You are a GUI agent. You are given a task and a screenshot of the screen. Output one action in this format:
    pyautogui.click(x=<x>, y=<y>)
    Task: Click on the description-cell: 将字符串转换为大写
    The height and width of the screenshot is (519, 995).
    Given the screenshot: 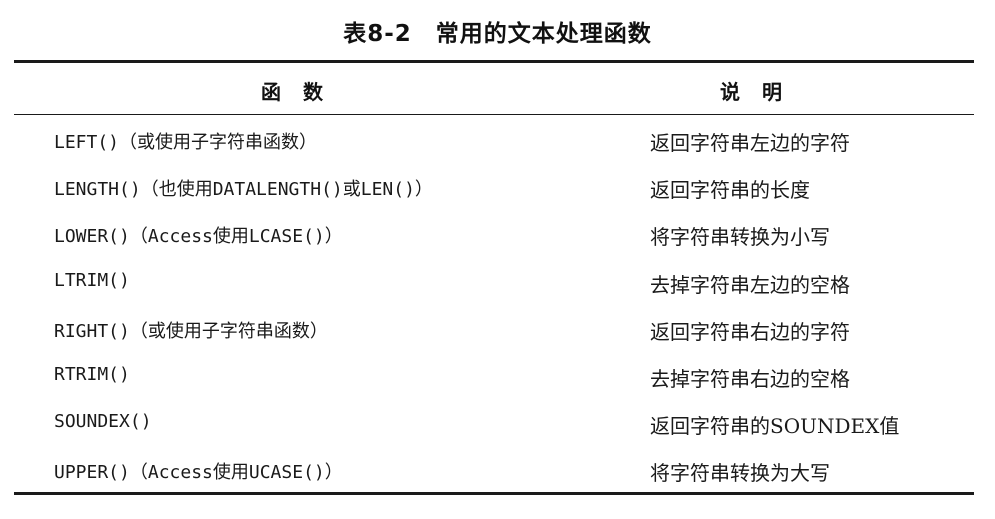 What is the action you would take?
    pyautogui.click(x=740, y=473)
    